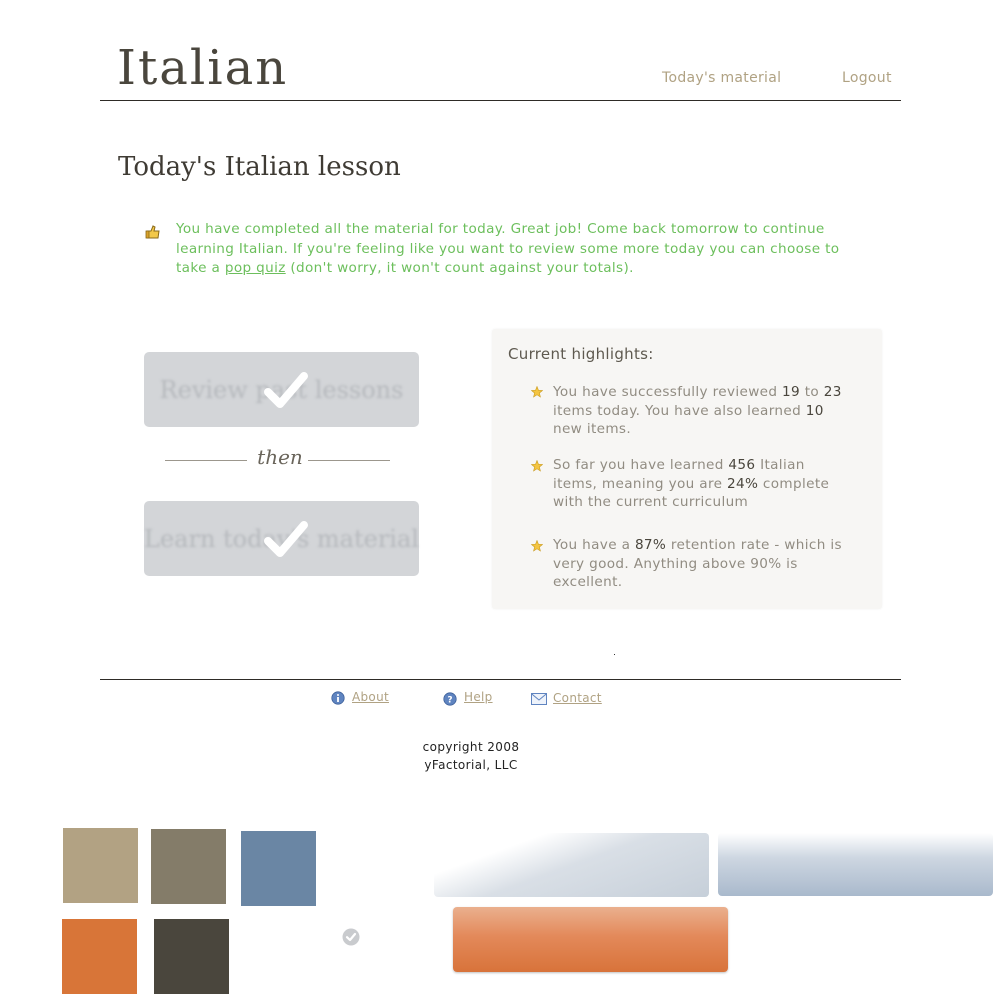 The width and height of the screenshot is (1000, 1000). What do you see at coordinates (188, 866) in the screenshot?
I see `swatch-taupe` at bounding box center [188, 866].